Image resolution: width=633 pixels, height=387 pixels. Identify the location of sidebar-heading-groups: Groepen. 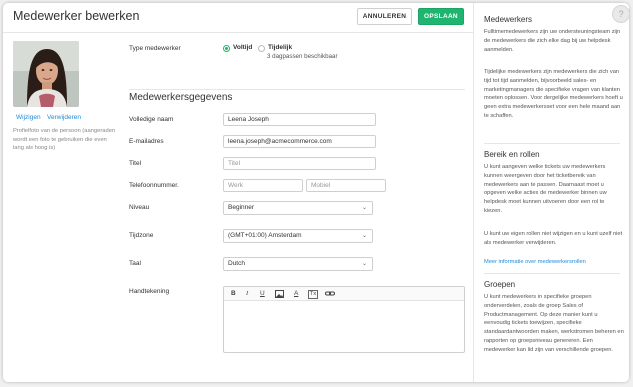
(500, 284).